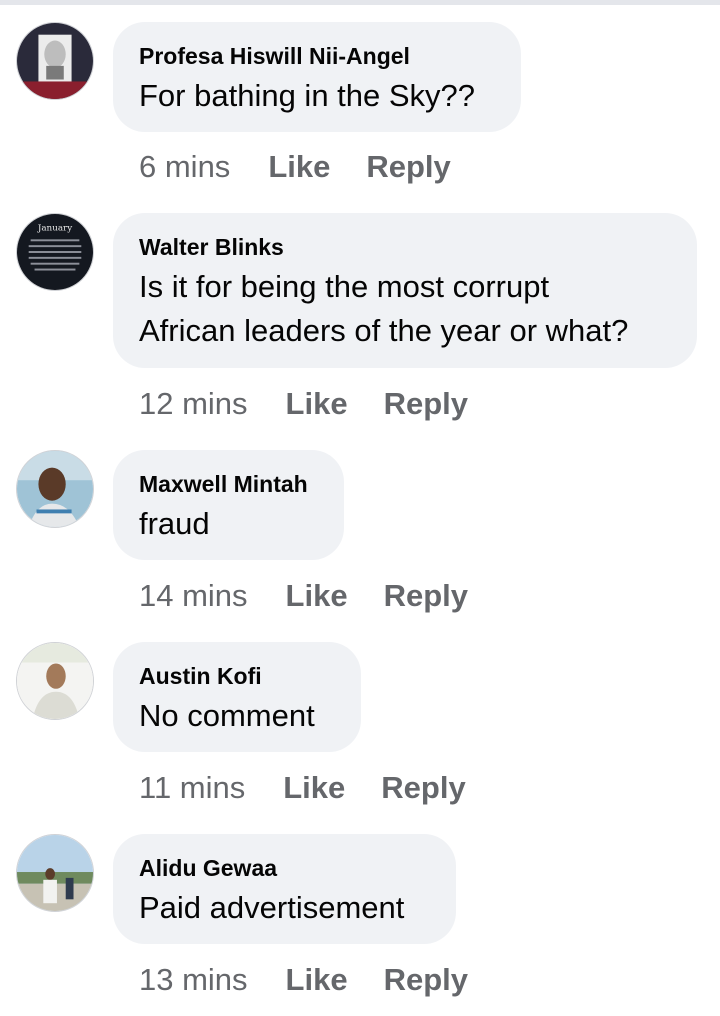 This screenshot has height=1016, width=720. I want to click on comment-text-line-1: Is it for being the most corrupt, so click(344, 286).